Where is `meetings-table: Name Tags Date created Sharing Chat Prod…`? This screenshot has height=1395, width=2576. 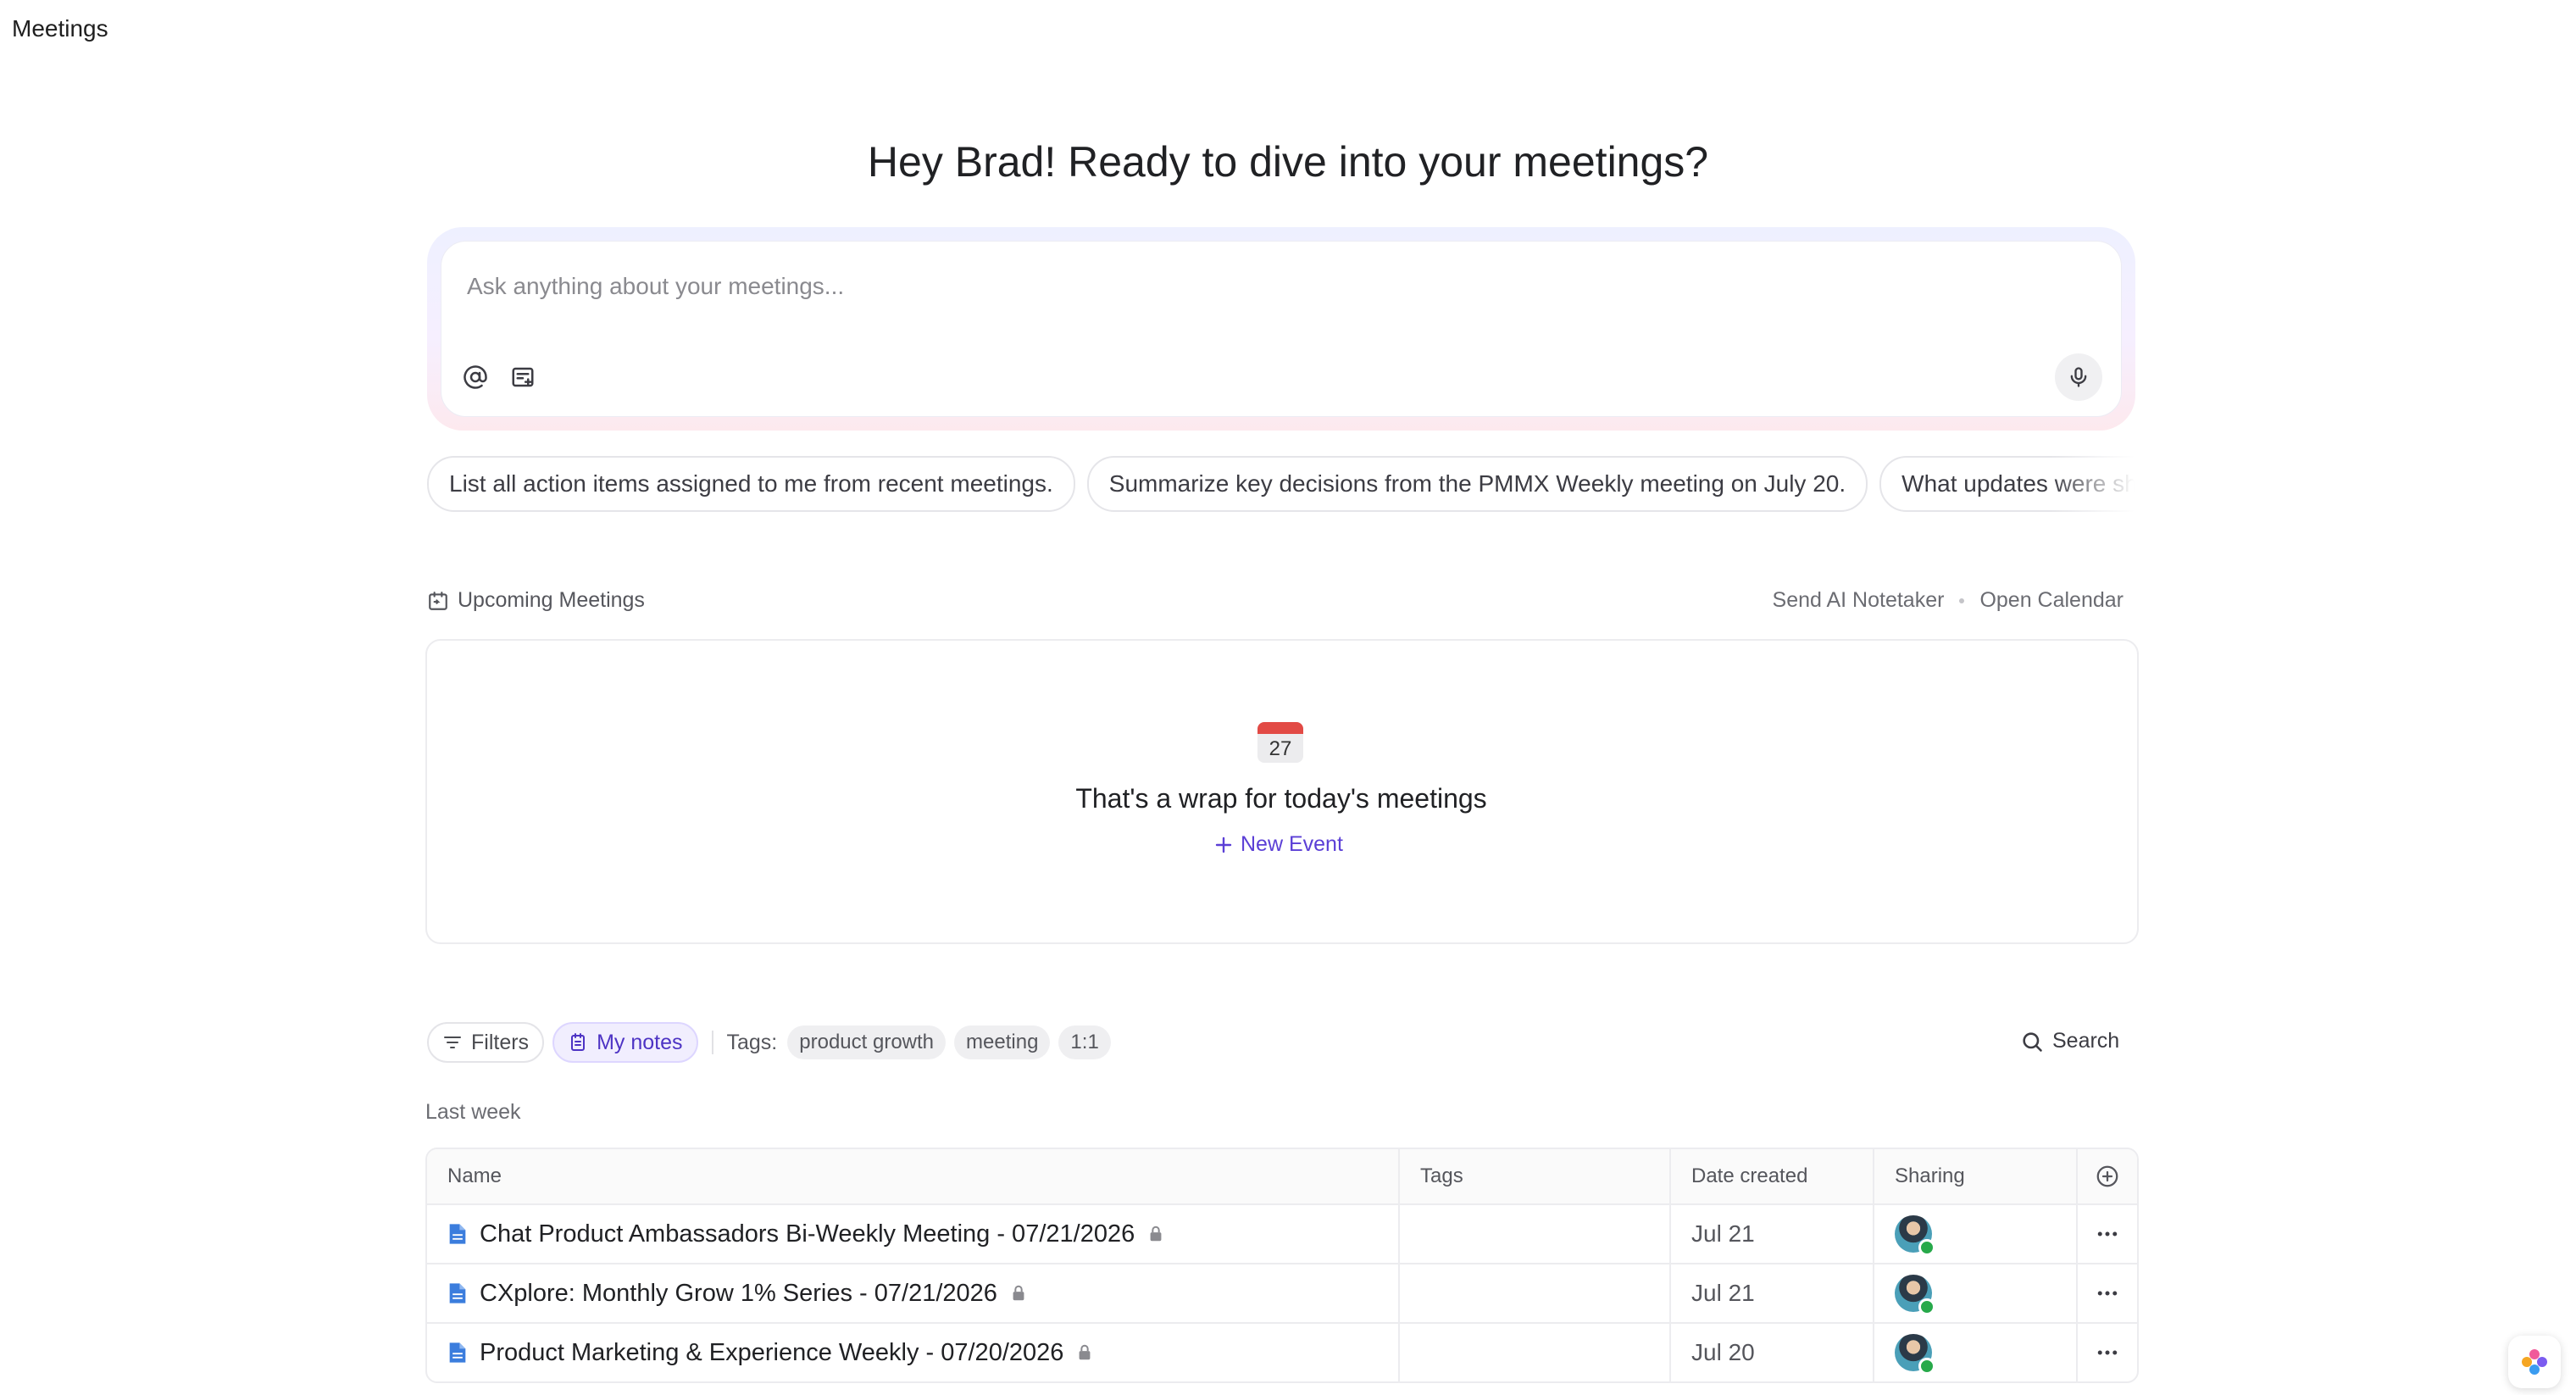
meetings-table: Name Tags Date created Sharing Chat Prod… is located at coordinates (1282, 1266).